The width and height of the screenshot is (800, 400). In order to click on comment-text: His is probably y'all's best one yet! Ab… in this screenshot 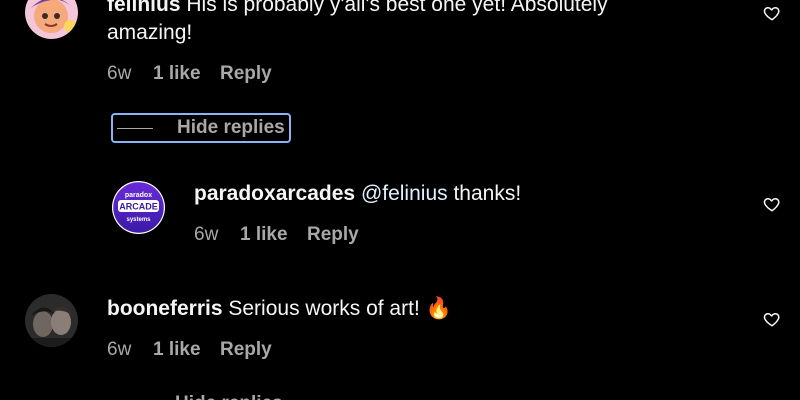, I will do `click(397, 8)`.